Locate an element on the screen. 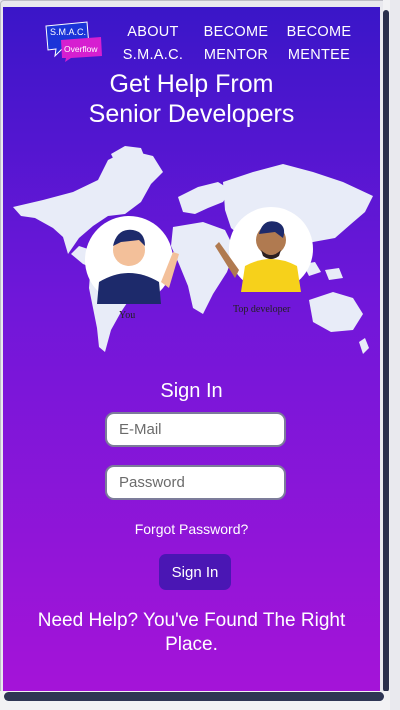 Image resolution: width=400 pixels, height=710 pixels. footer-tagline: Need Help? You've Found The Right Place. is located at coordinates (191, 632).